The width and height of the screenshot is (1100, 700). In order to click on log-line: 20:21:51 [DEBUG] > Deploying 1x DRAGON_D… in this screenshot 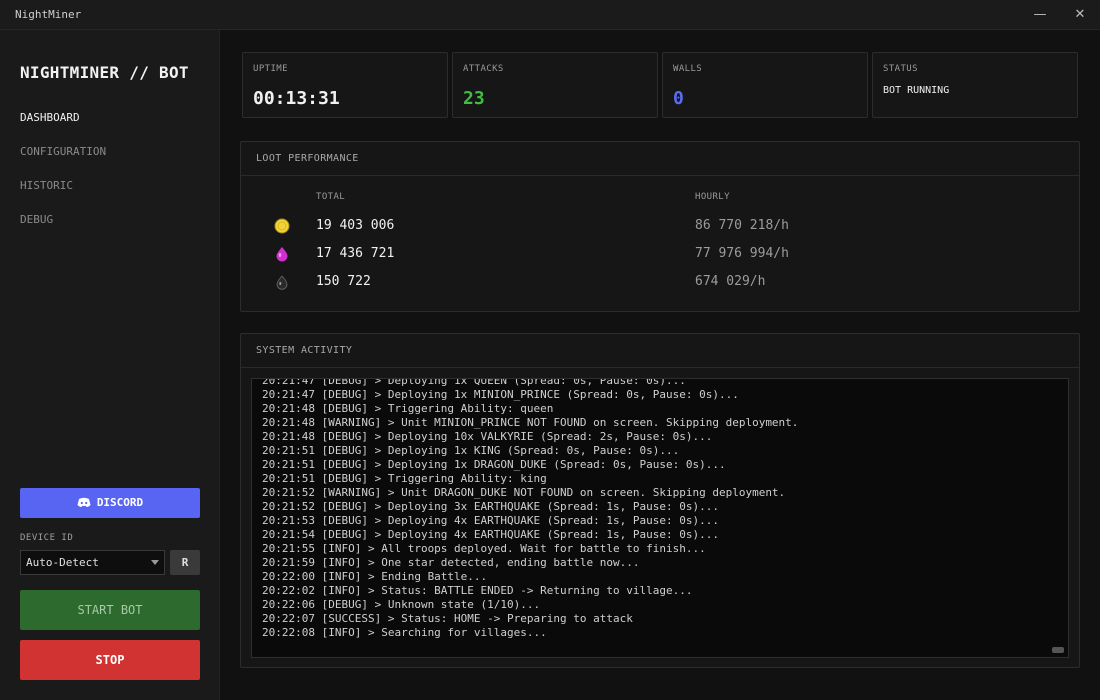, I will do `click(494, 464)`.